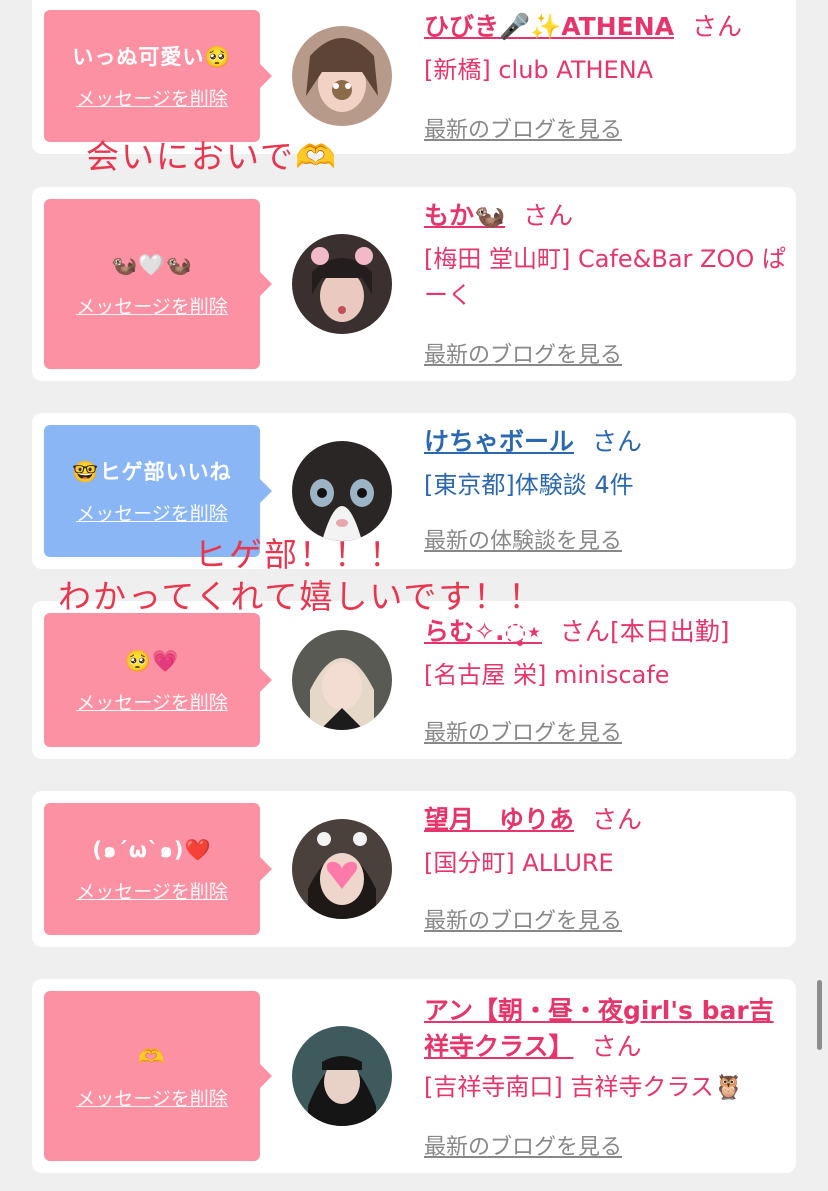 This screenshot has width=828, height=1191. Describe the element at coordinates (158, 680) in the screenshot. I see `message-bubble: 🥺💗 メッセージを削除` at that location.